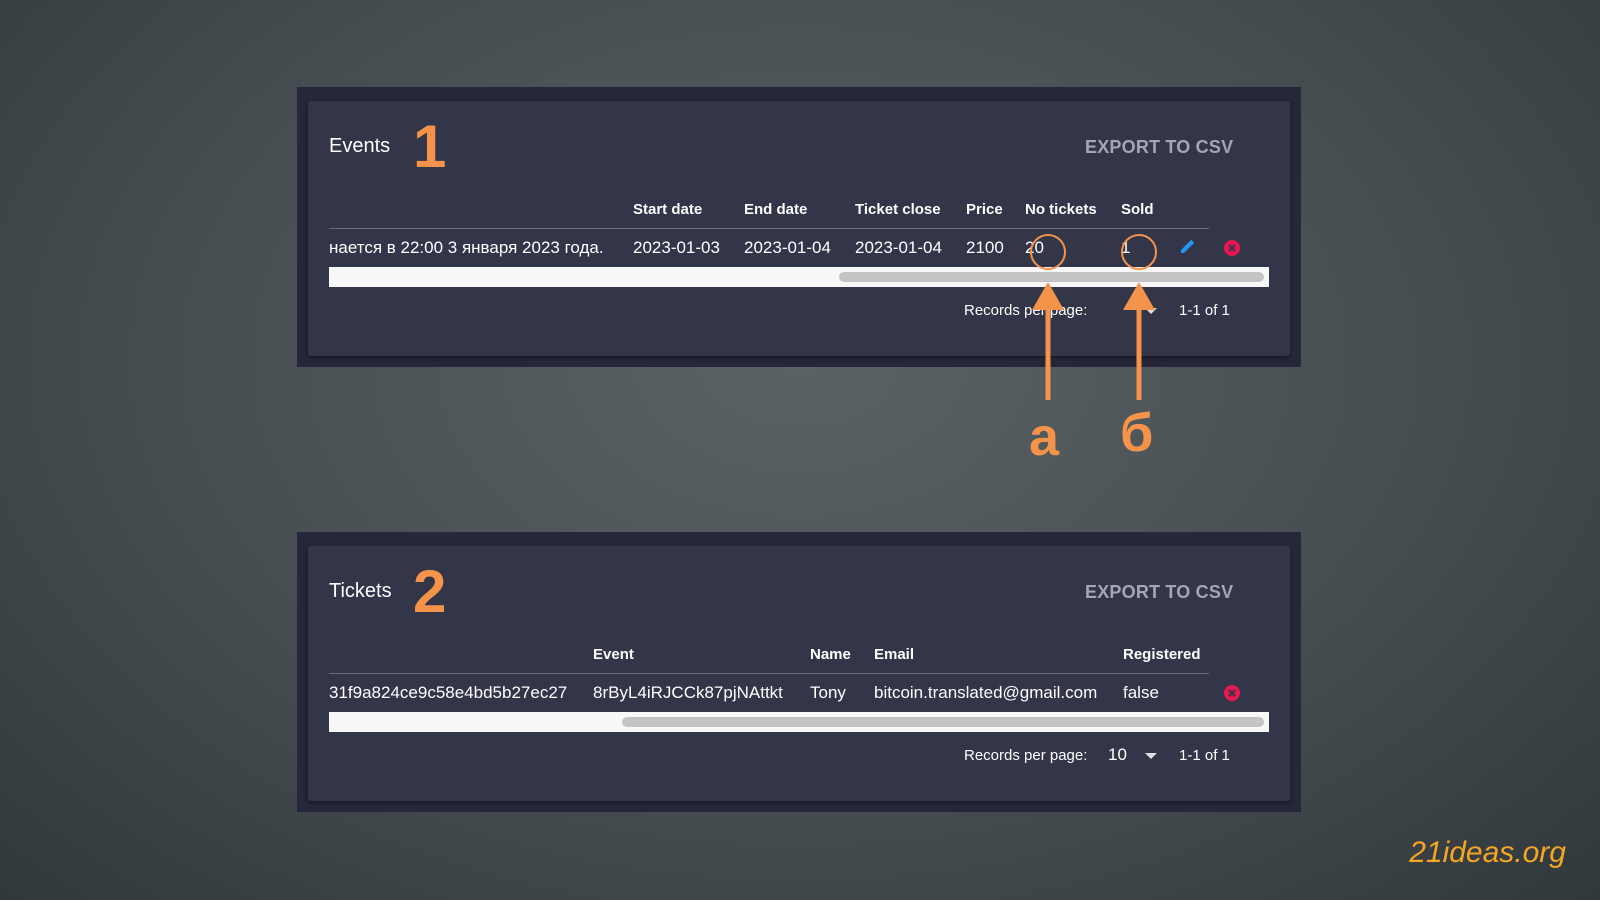  What do you see at coordinates (360, 591) in the screenshot?
I see `tickets-title: Tickets` at bounding box center [360, 591].